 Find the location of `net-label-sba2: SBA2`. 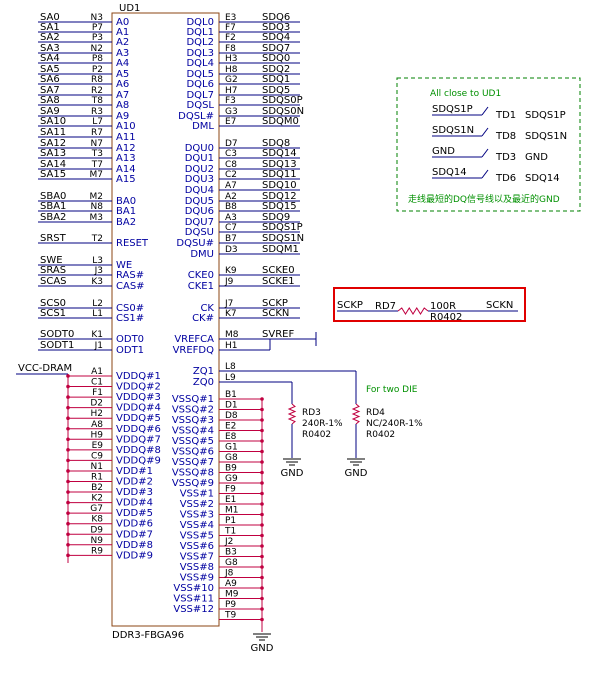

net-label-sba2: SBA2 is located at coordinates (53, 217).